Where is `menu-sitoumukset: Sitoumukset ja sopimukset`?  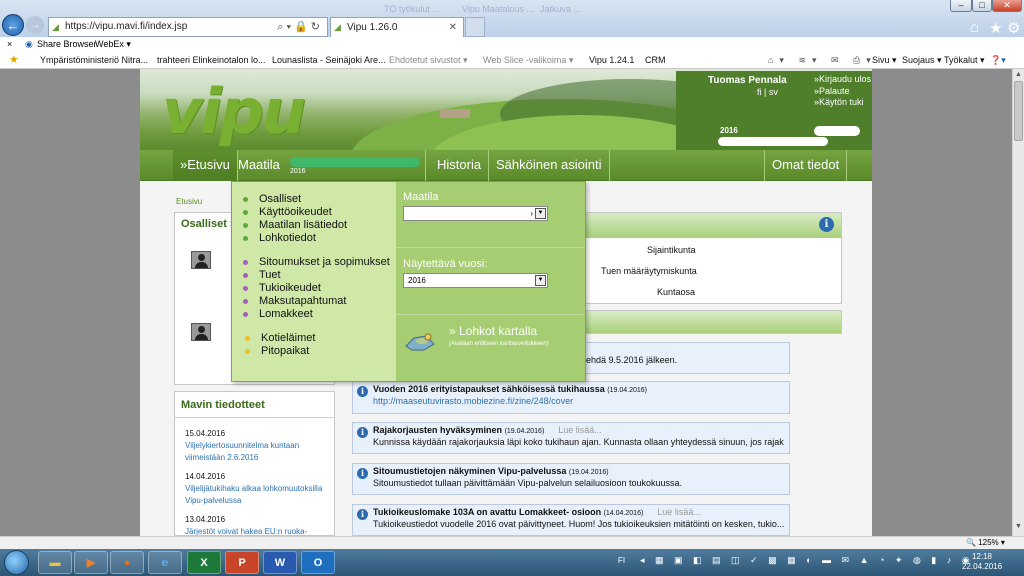
menu-sitoumukset: Sitoumukset ja sopimukset is located at coordinates (316, 262).